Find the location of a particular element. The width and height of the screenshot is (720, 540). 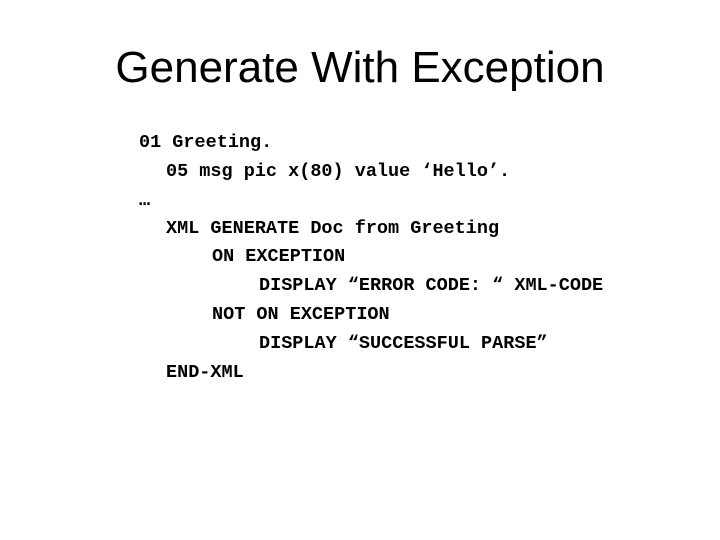

code-line-display-error: DISPLAY “ERROR CODE: “ XML-CODE is located at coordinates (431, 285).